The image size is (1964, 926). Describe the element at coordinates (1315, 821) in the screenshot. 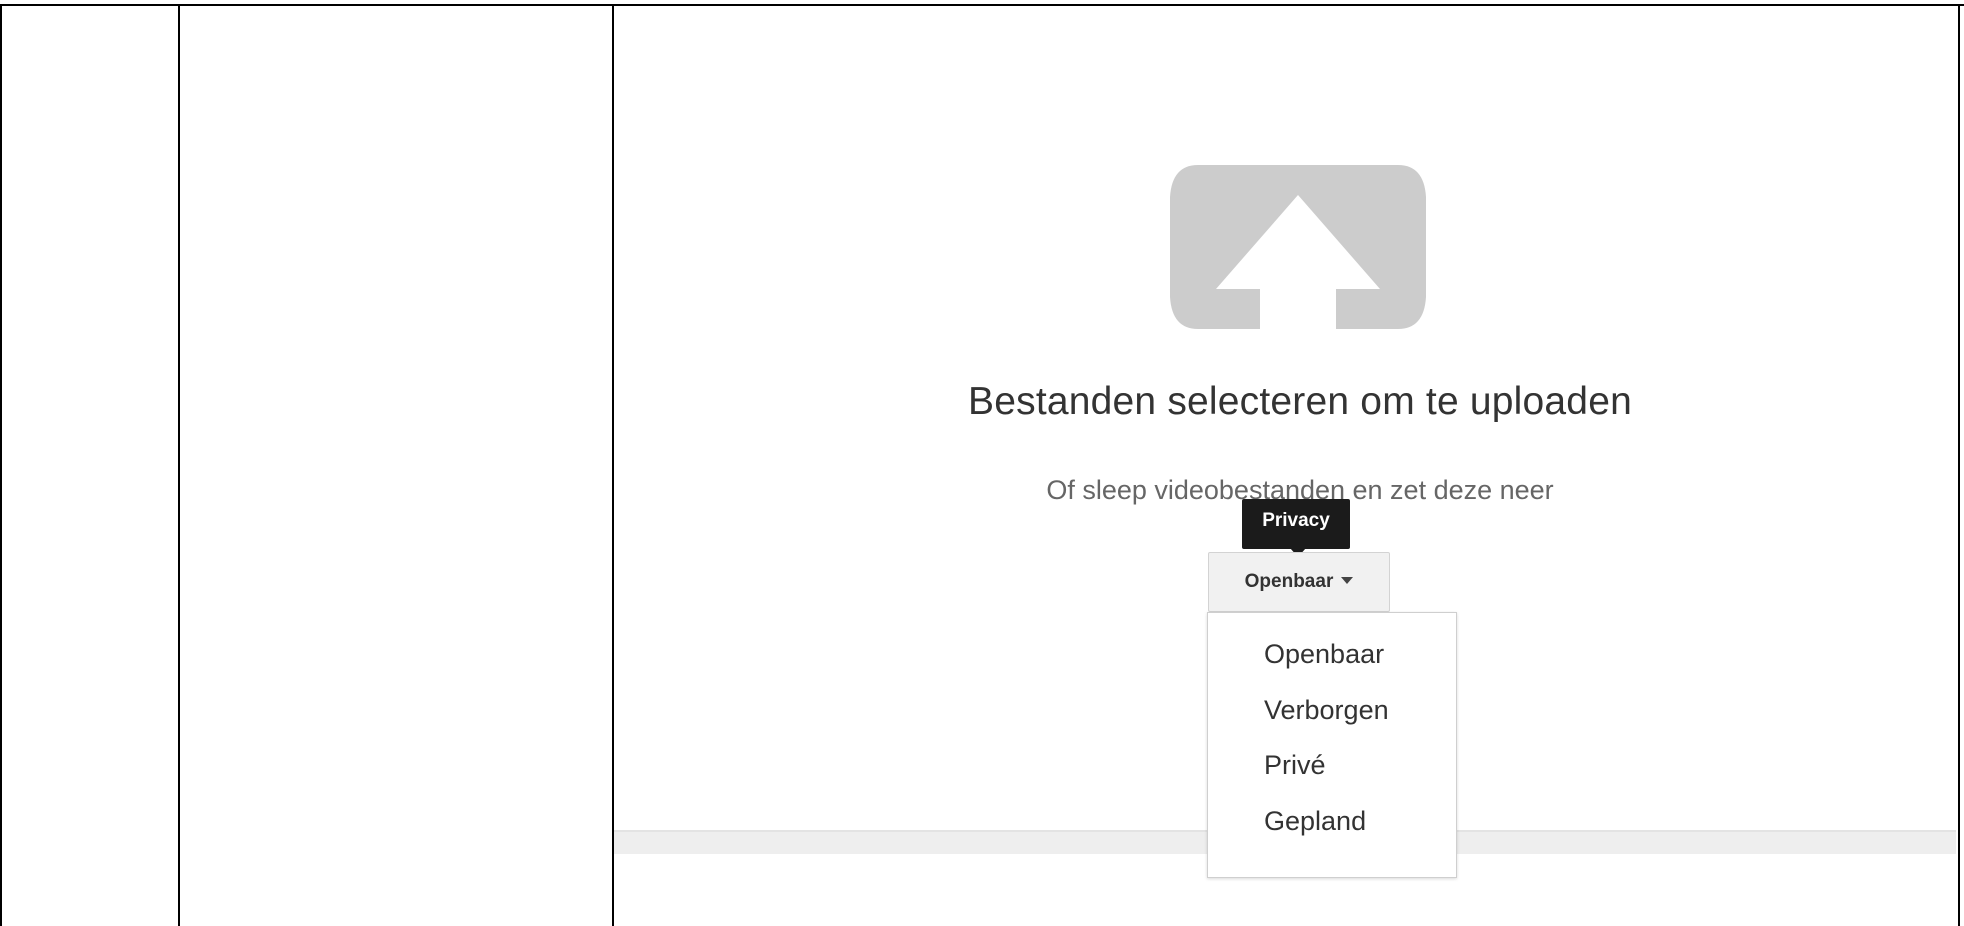

I see `privacy-option-gepland: Gepland` at that location.